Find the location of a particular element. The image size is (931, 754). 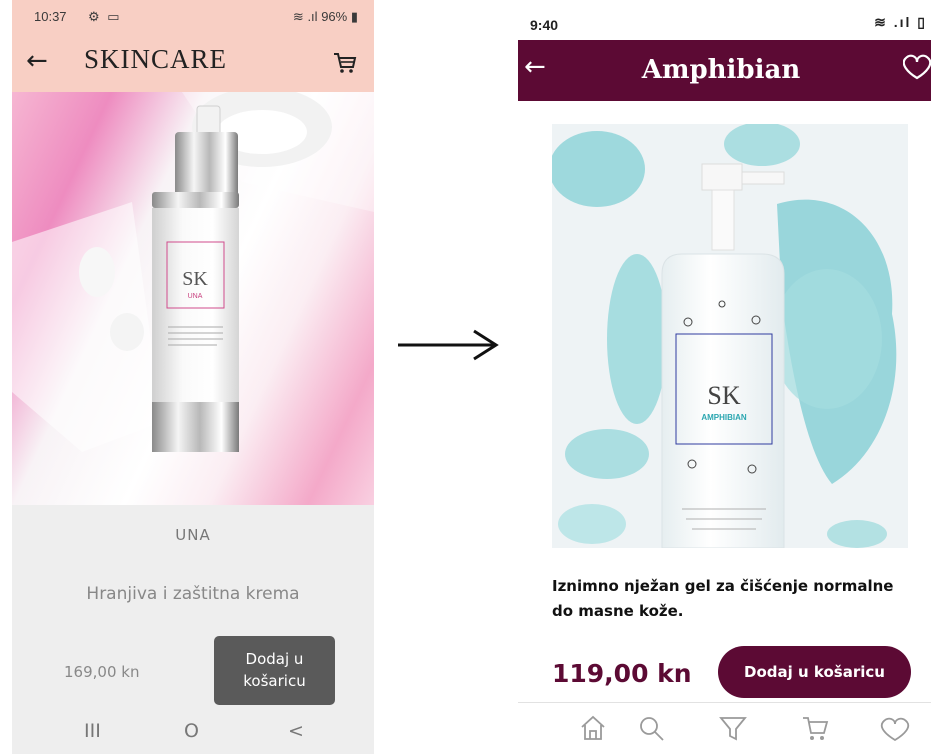

product-description: Hranjiva i zaštitna krema is located at coordinates (193, 594).